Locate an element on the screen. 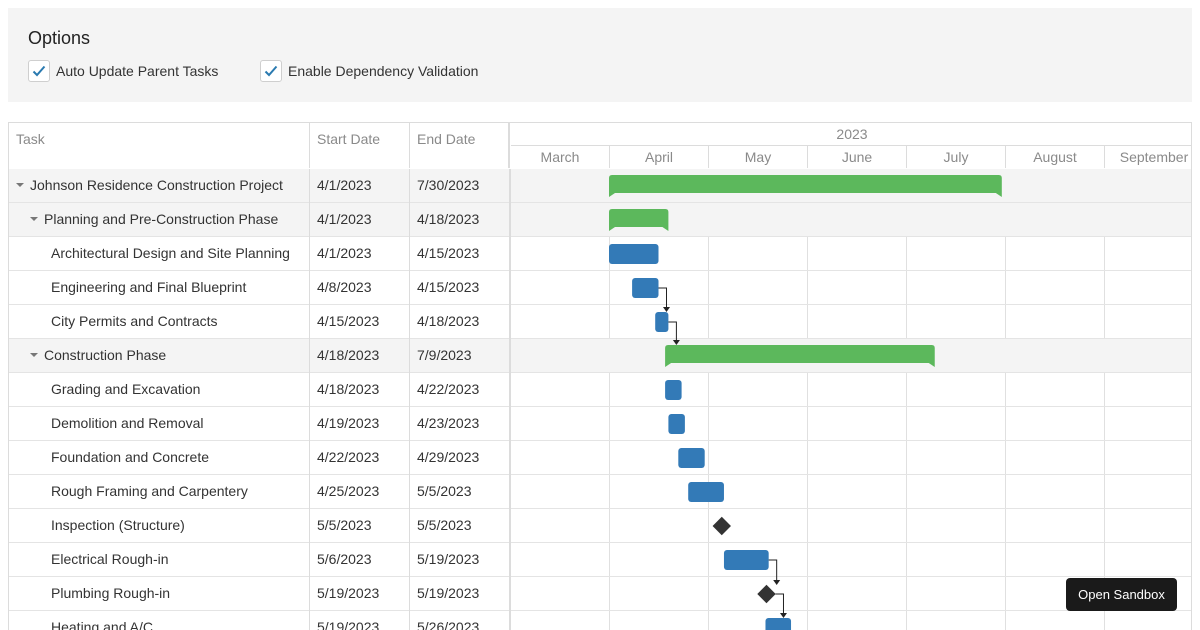  auto-update-parent-tasks-option: Auto Update Parent Tasks is located at coordinates (123, 71).